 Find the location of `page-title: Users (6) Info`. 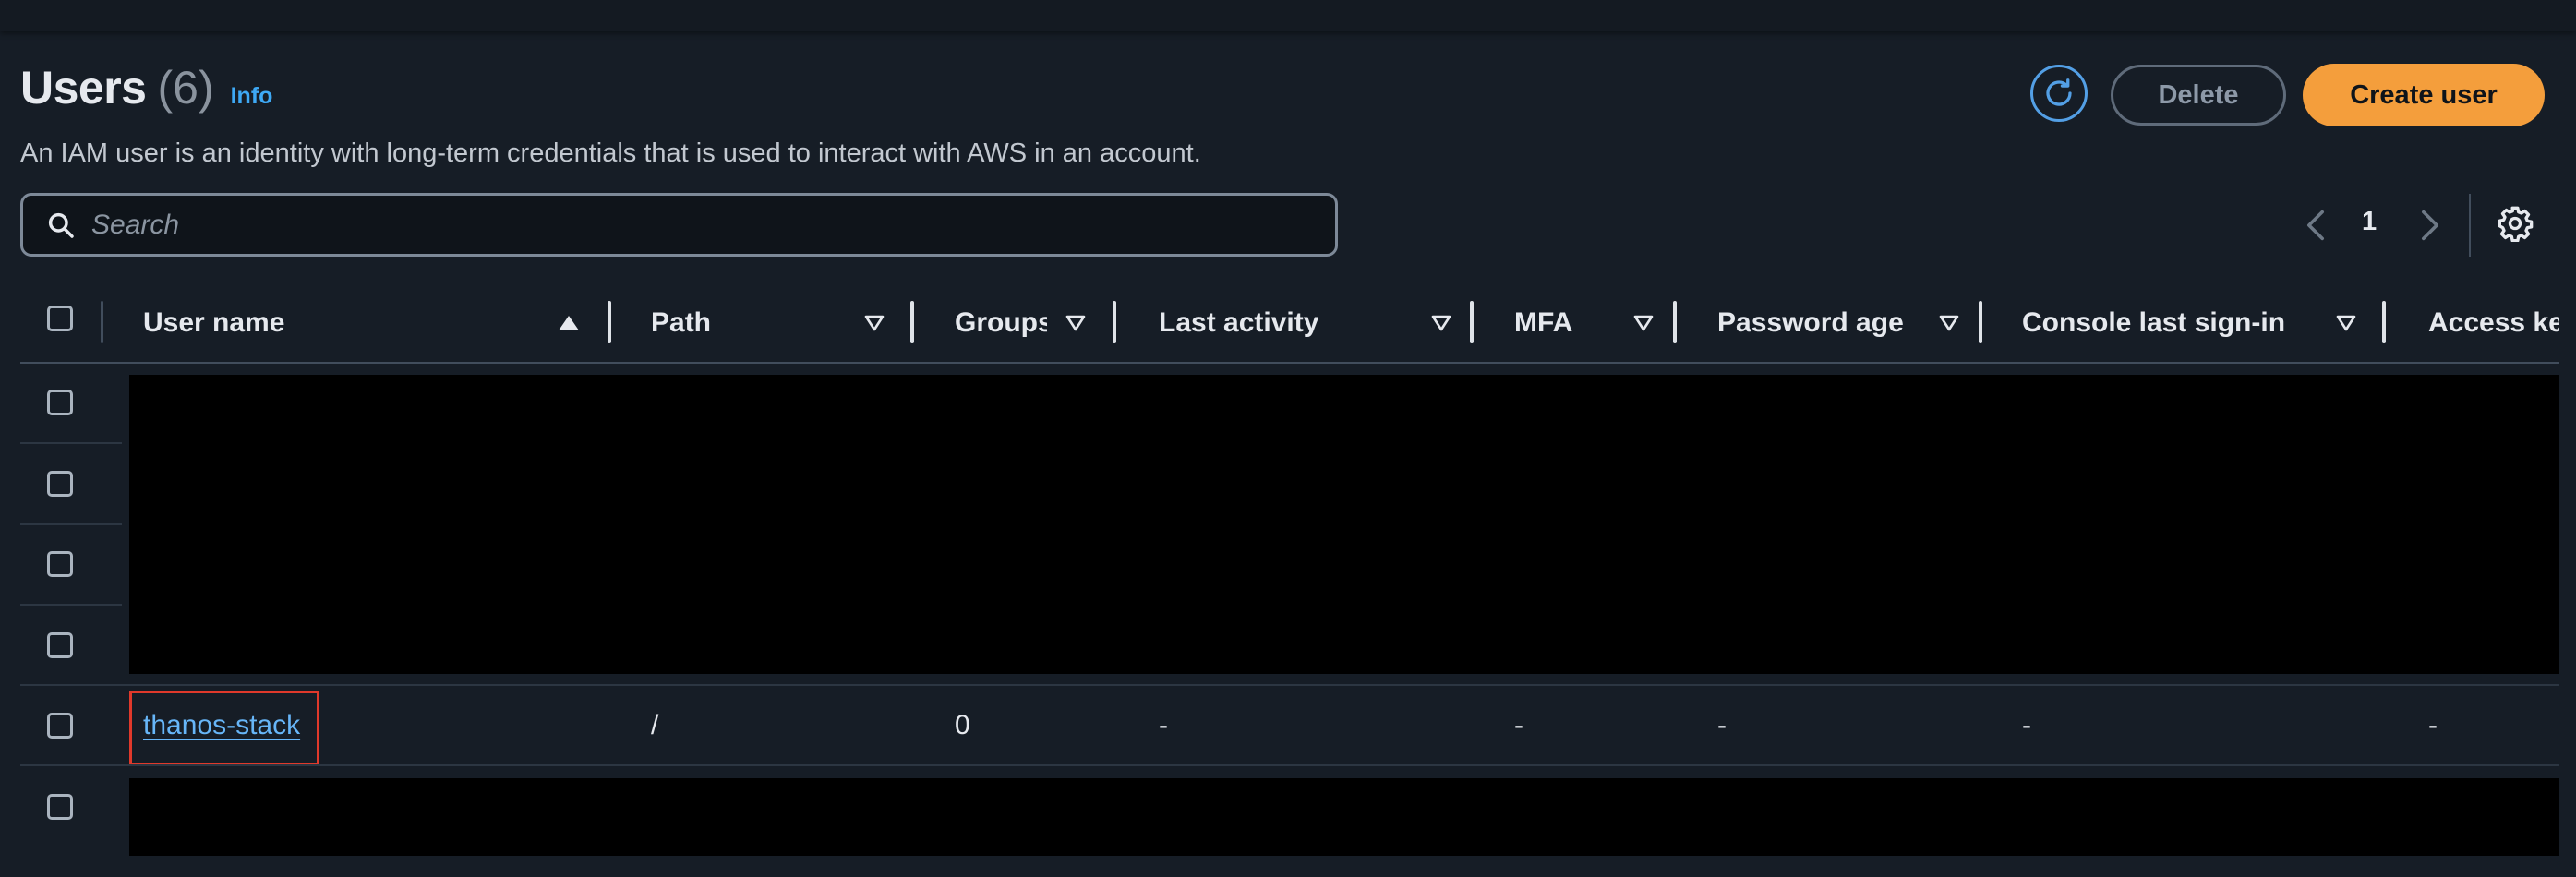

page-title: Users (6) Info is located at coordinates (146, 87).